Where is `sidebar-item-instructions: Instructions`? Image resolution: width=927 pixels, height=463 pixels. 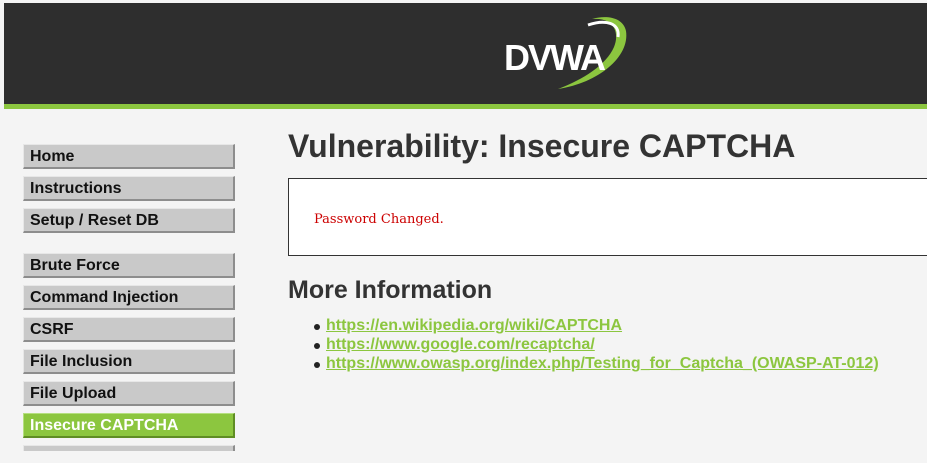 sidebar-item-instructions: Instructions is located at coordinates (129, 188).